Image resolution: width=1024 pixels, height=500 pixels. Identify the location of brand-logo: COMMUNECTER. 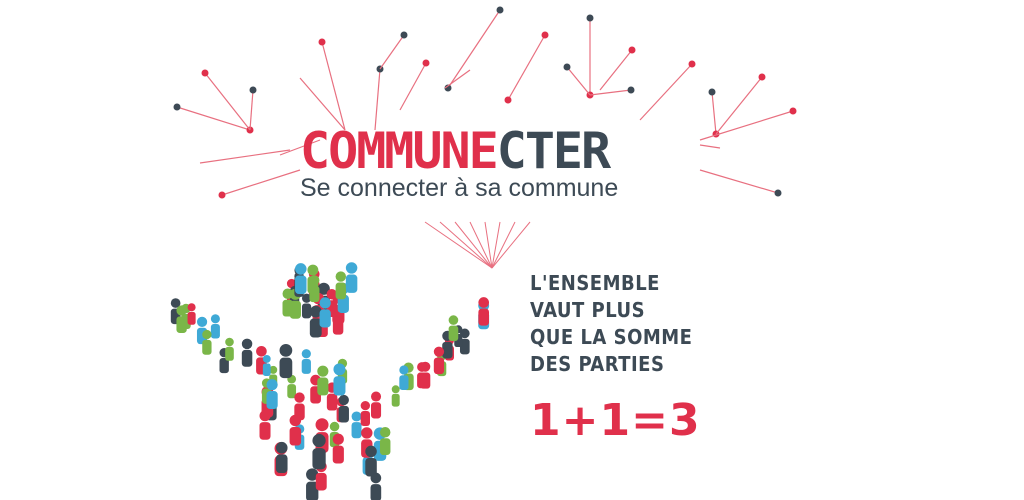
(455, 151).